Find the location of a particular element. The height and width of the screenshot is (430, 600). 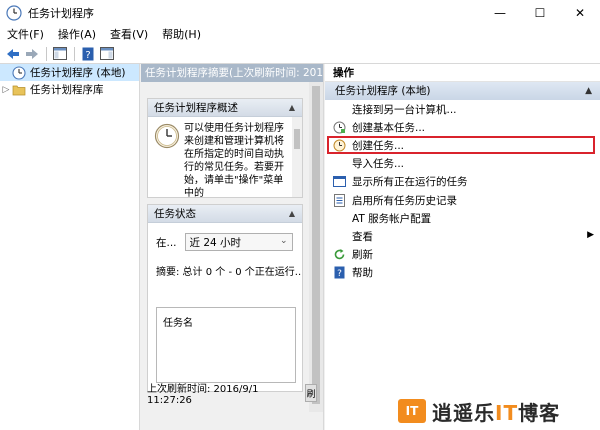

overview-title: 任务计划程序概述 is located at coordinates (196, 108).